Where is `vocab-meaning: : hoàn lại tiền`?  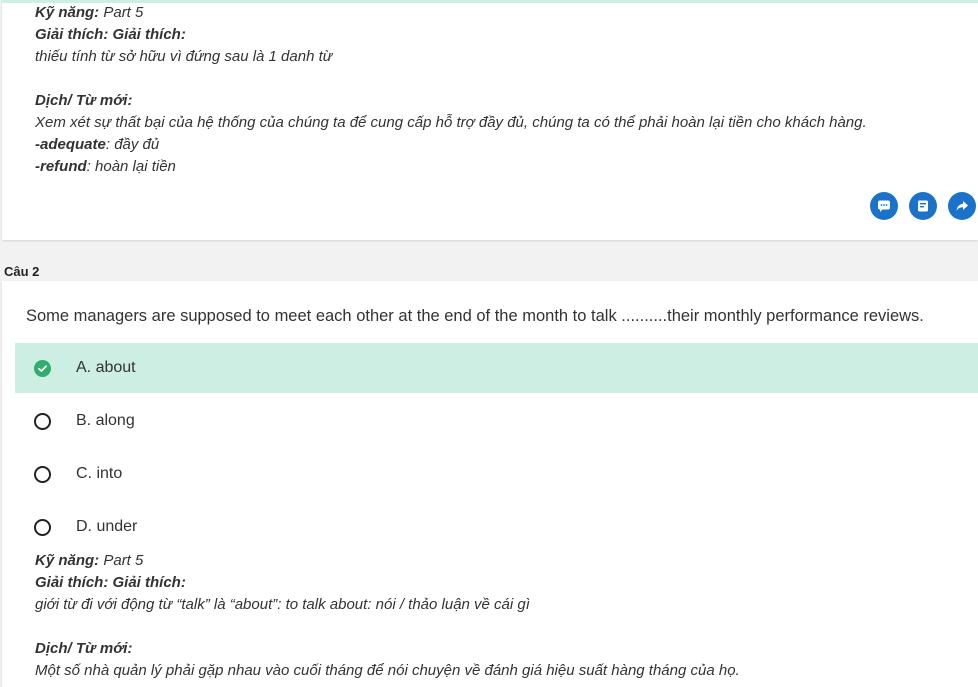 vocab-meaning: : hoàn lại tiền is located at coordinates (131, 166).